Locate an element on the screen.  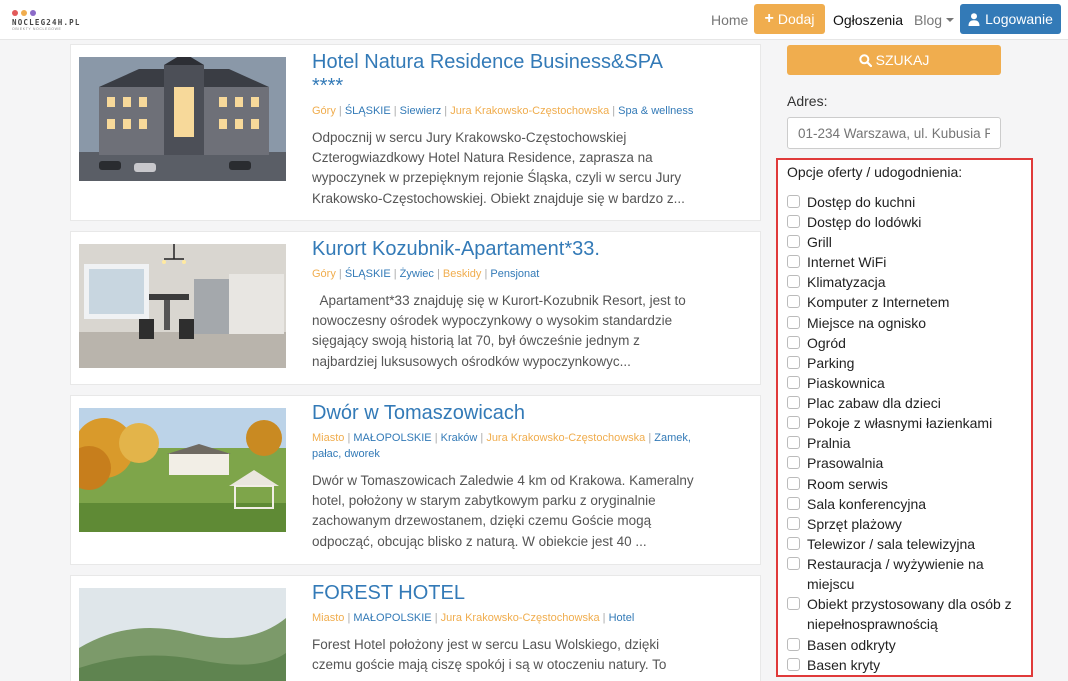
option-item: Basen odkryty is located at coordinates (904, 645).